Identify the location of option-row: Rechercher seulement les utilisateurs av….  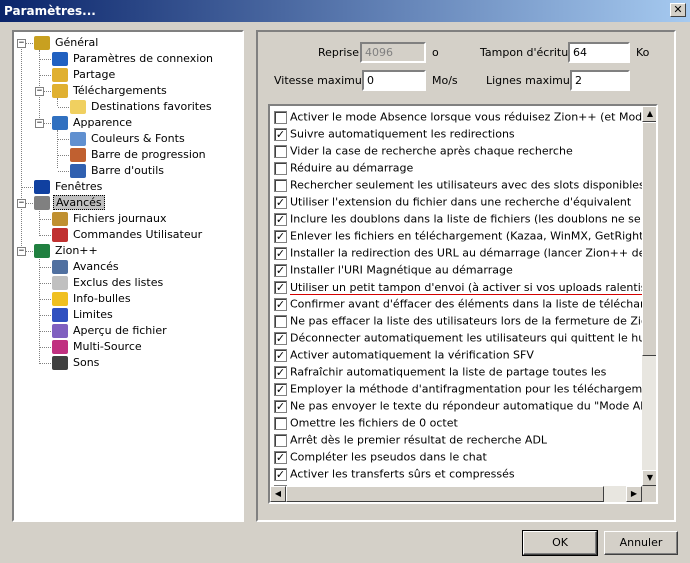
(465, 184).